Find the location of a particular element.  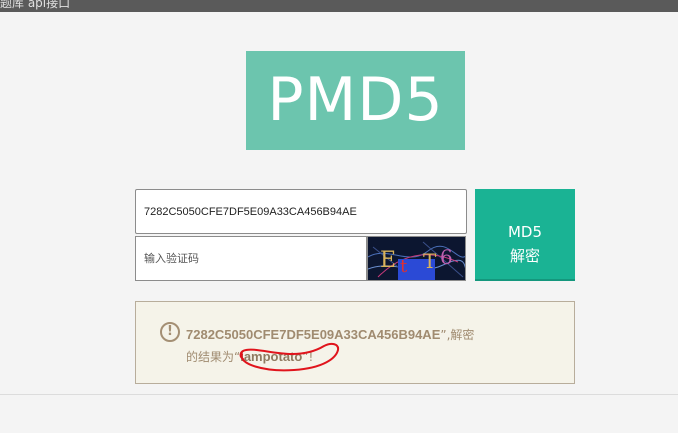

window-title-bar: 题库 api接口 is located at coordinates (339, 6).